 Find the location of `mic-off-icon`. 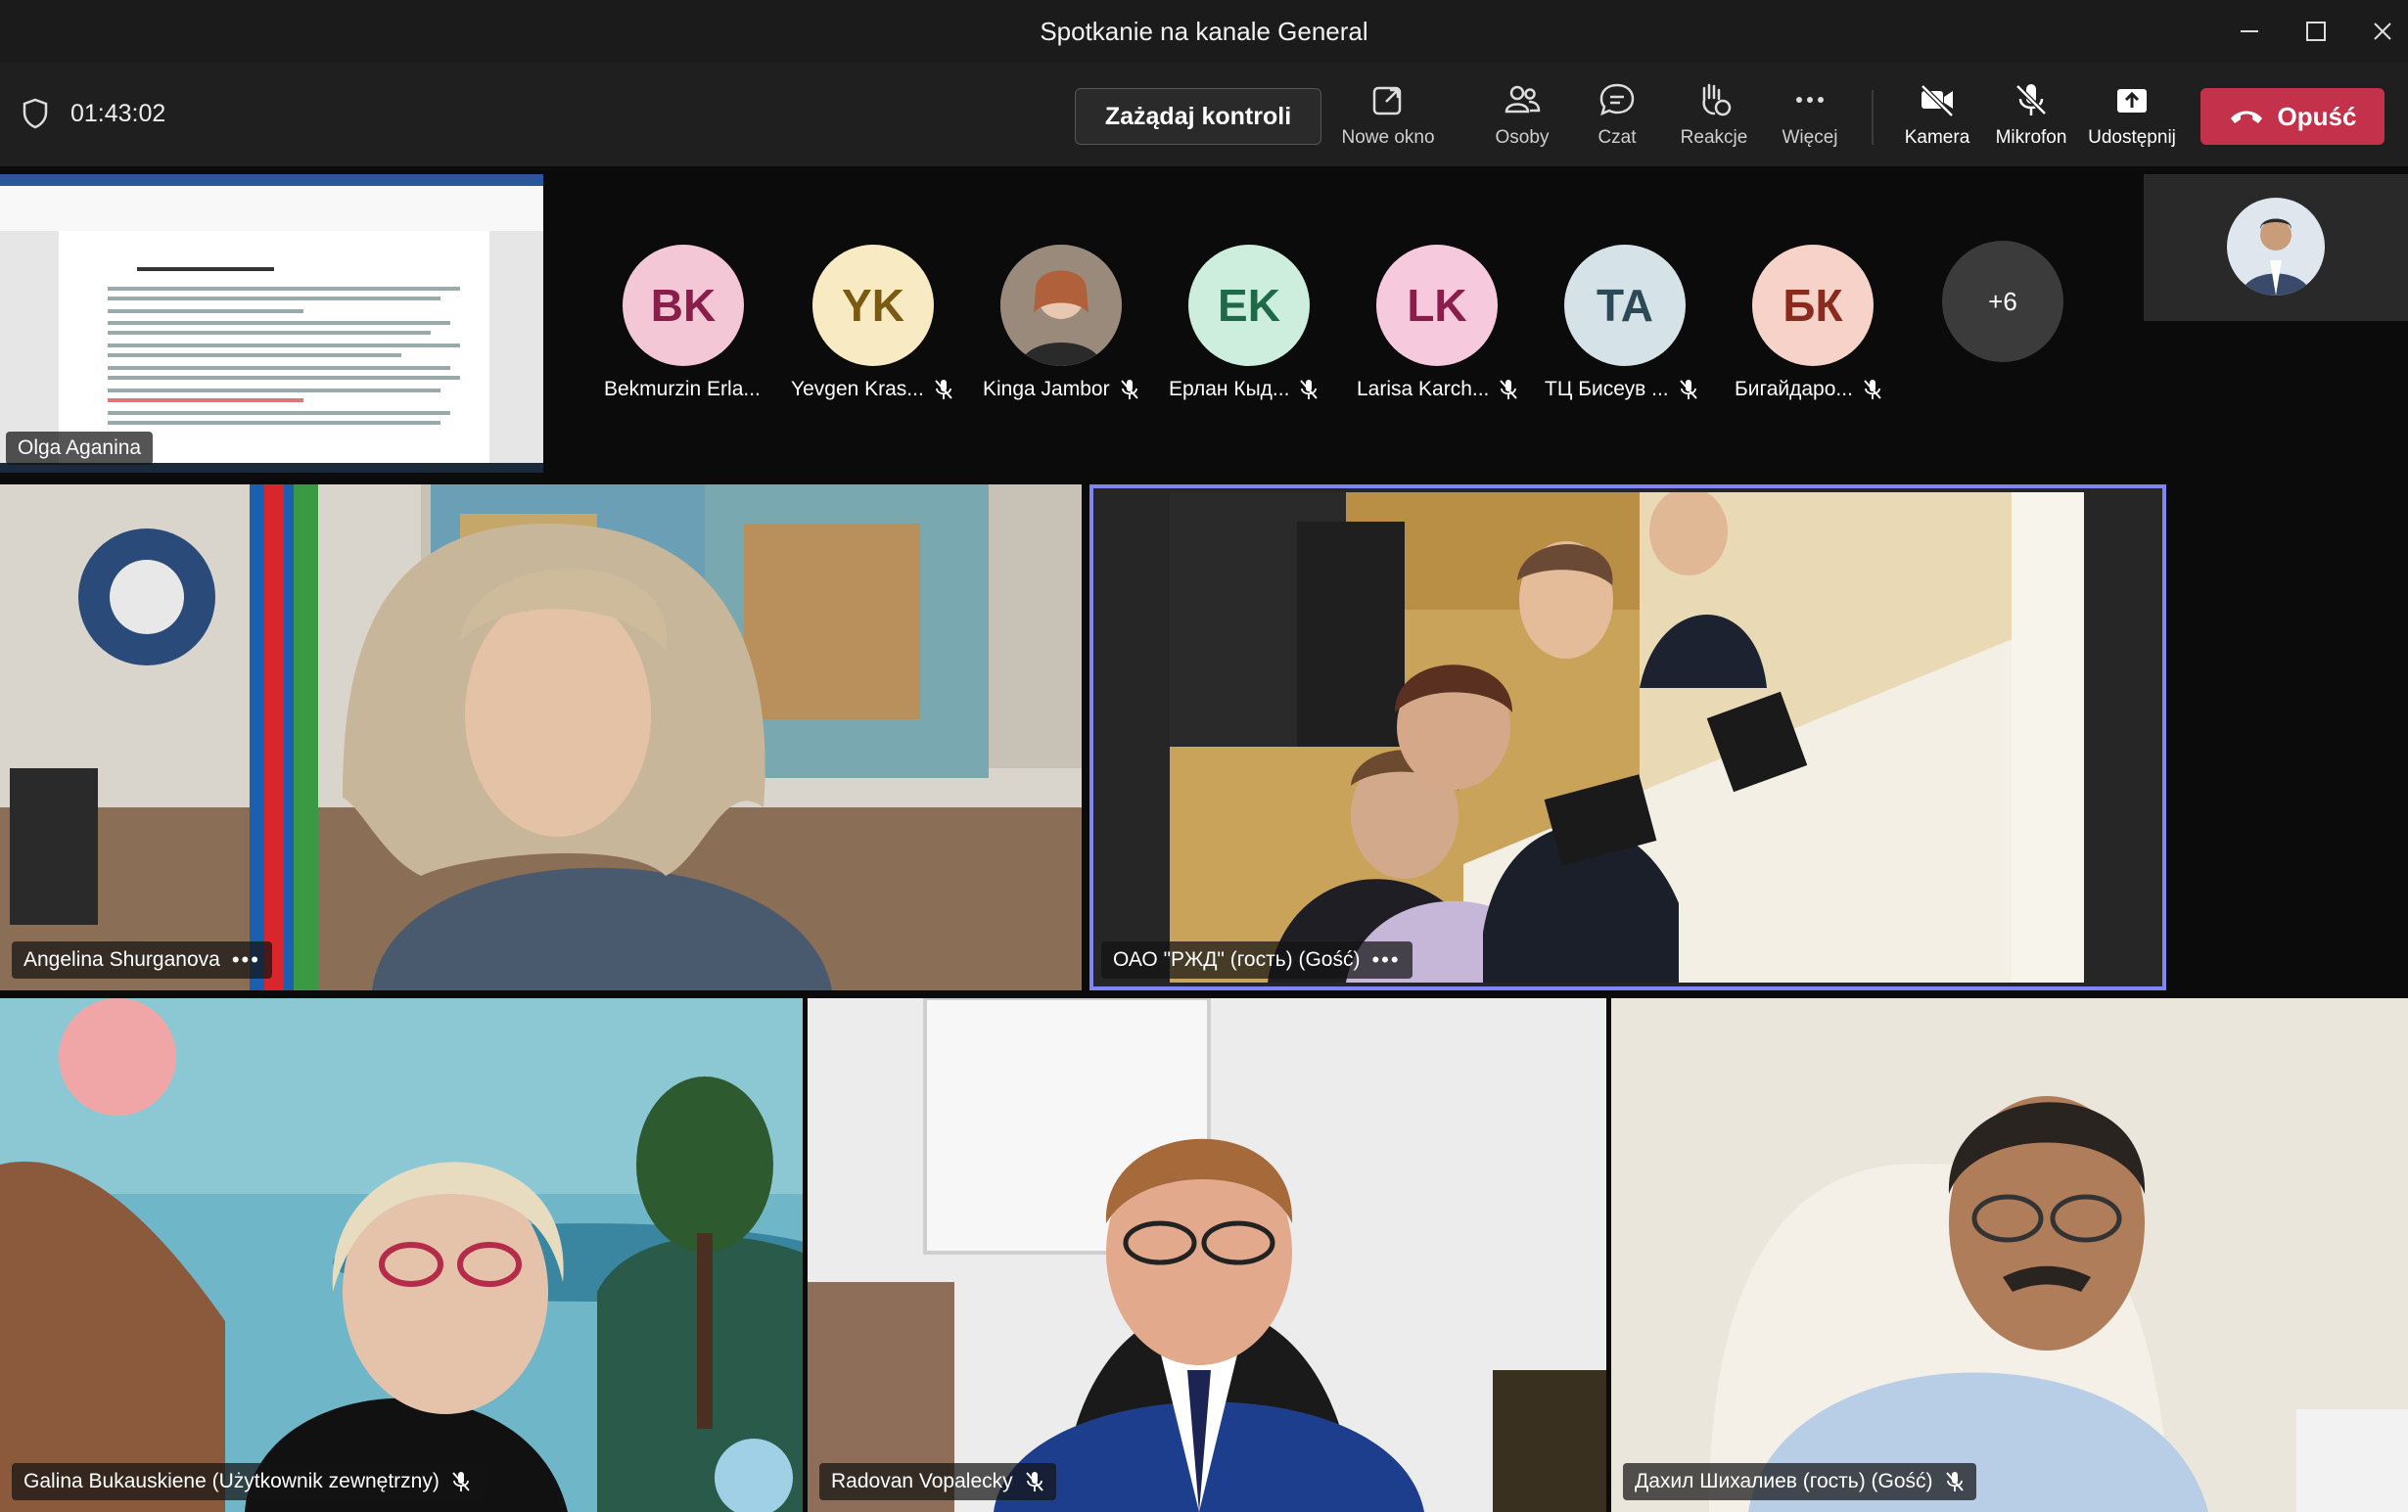

mic-off-icon is located at coordinates (2031, 99).